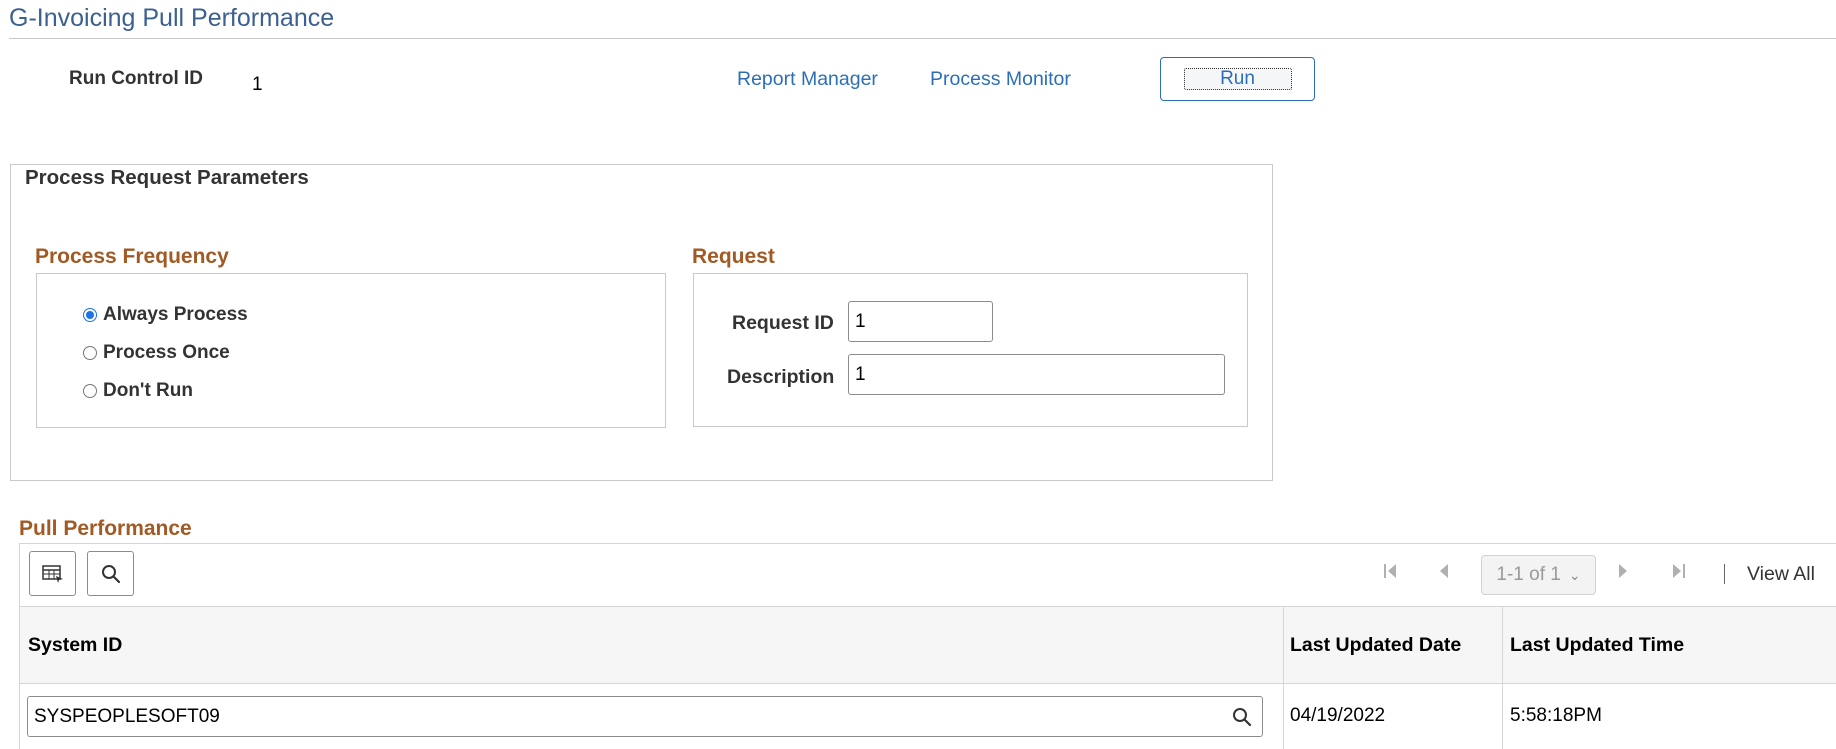 The height and width of the screenshot is (749, 1836). I want to click on run-button: Run, so click(1237, 79).